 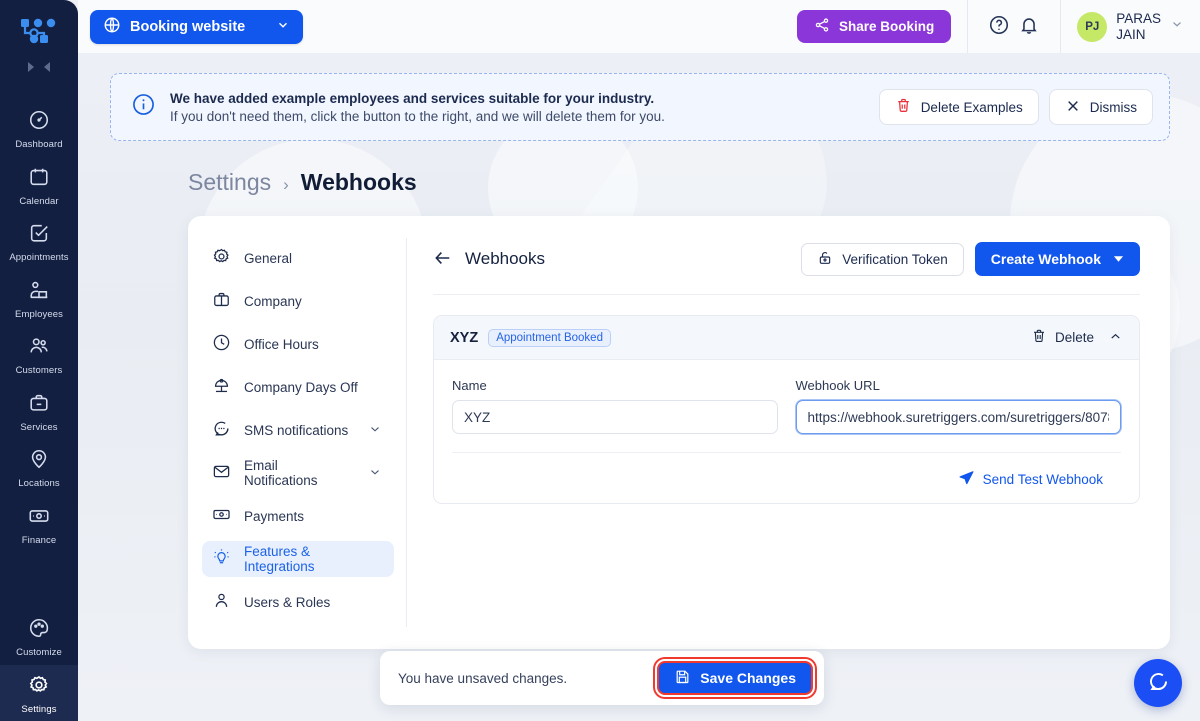 What do you see at coordinates (1042, 479) in the screenshot?
I see `send-test-webhook-label: Send Test Webhook` at bounding box center [1042, 479].